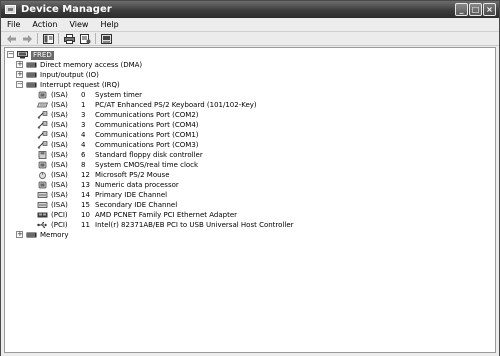  Describe the element at coordinates (85, 195) in the screenshot. I see `irq-number-label: 14` at that location.